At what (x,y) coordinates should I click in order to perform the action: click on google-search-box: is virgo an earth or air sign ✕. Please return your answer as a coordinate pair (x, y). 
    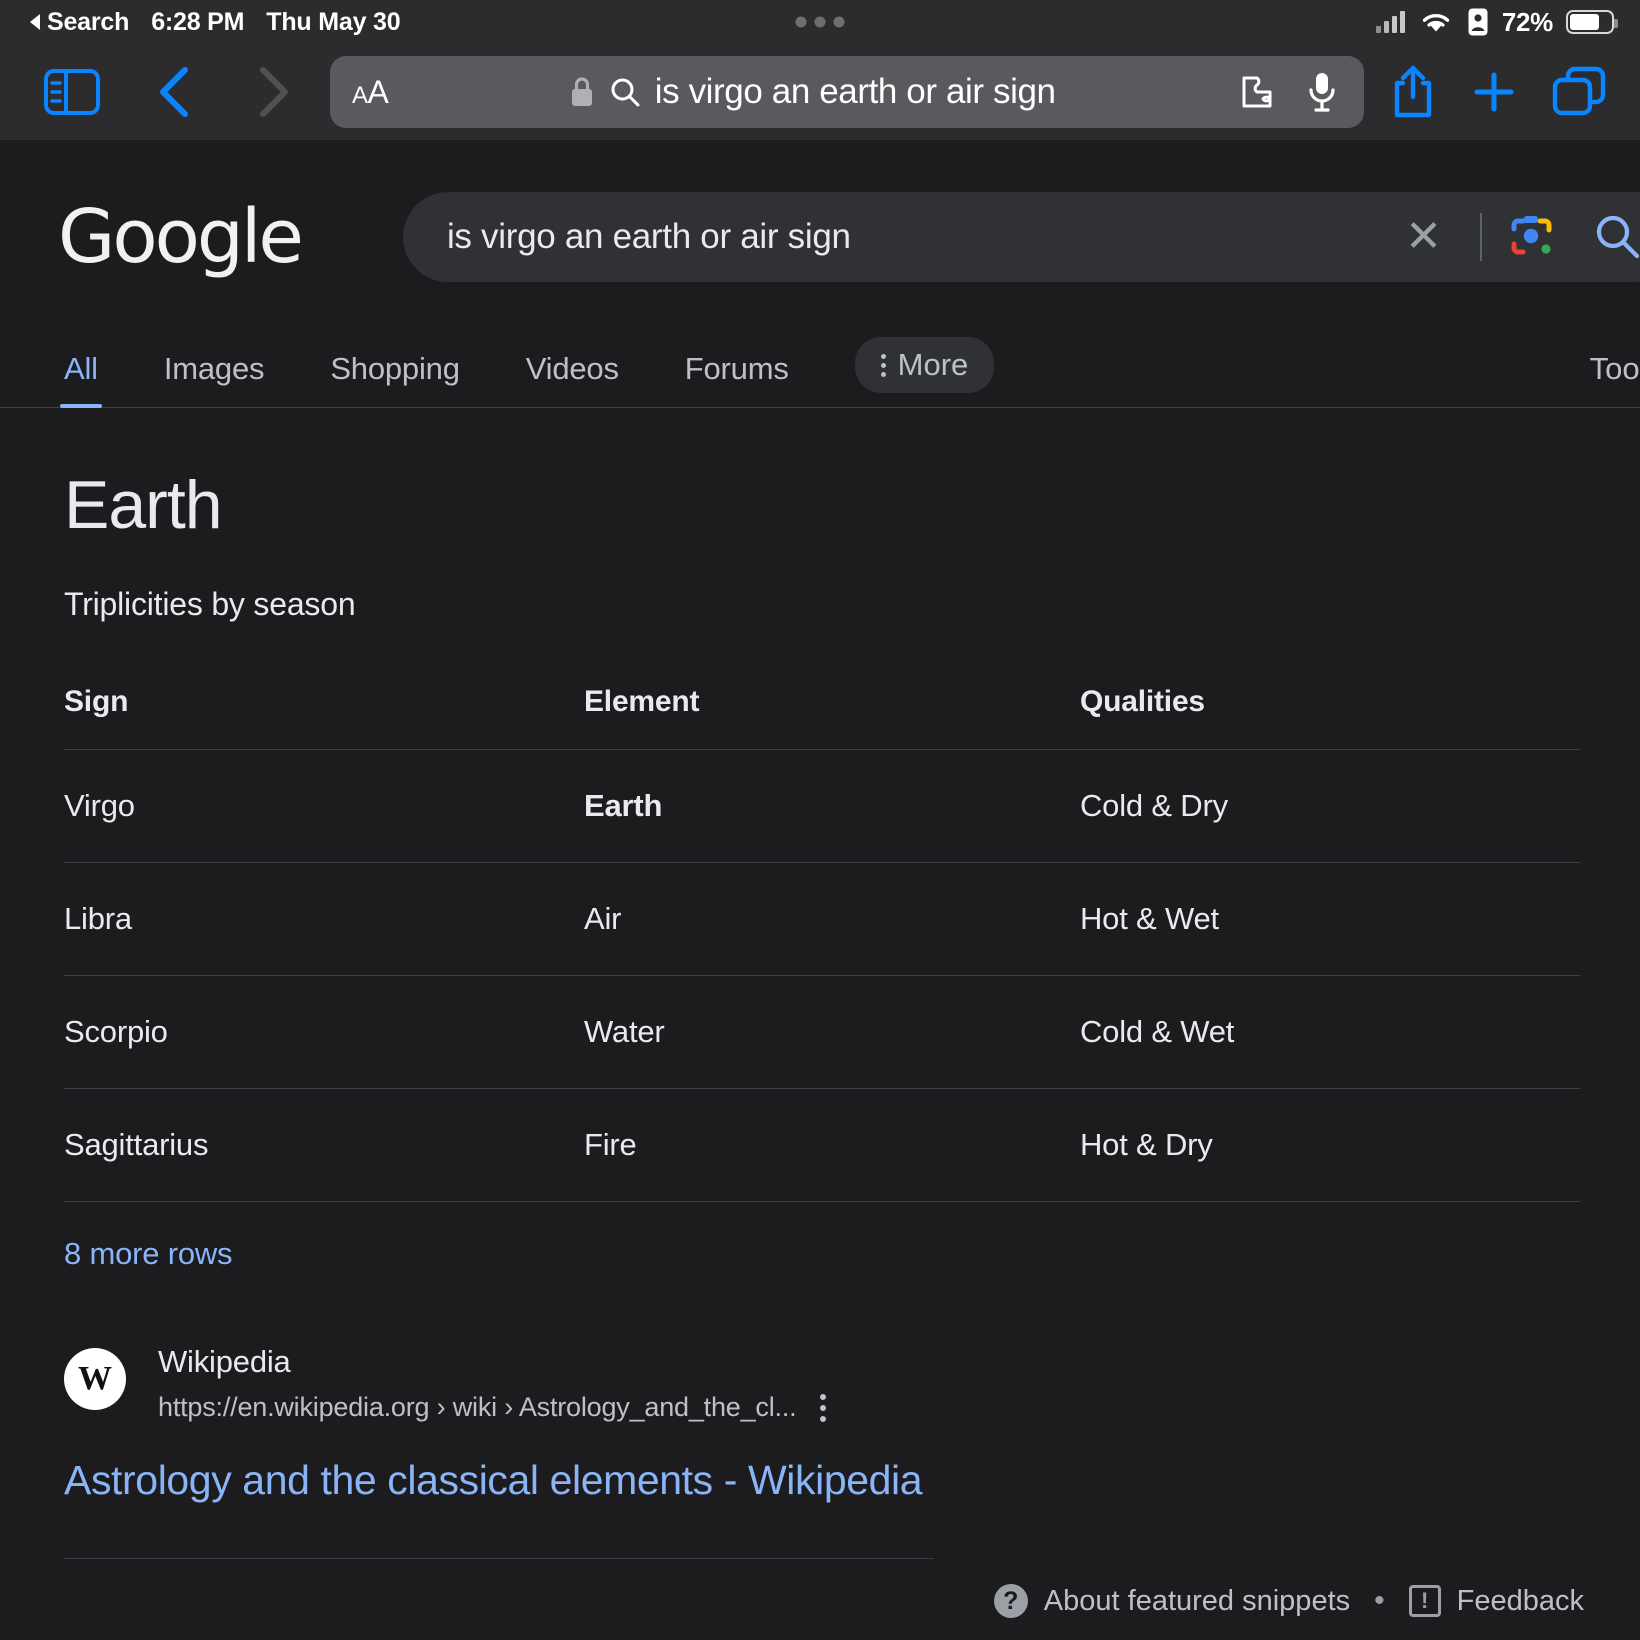
    Looking at the image, I should click on (1021, 237).